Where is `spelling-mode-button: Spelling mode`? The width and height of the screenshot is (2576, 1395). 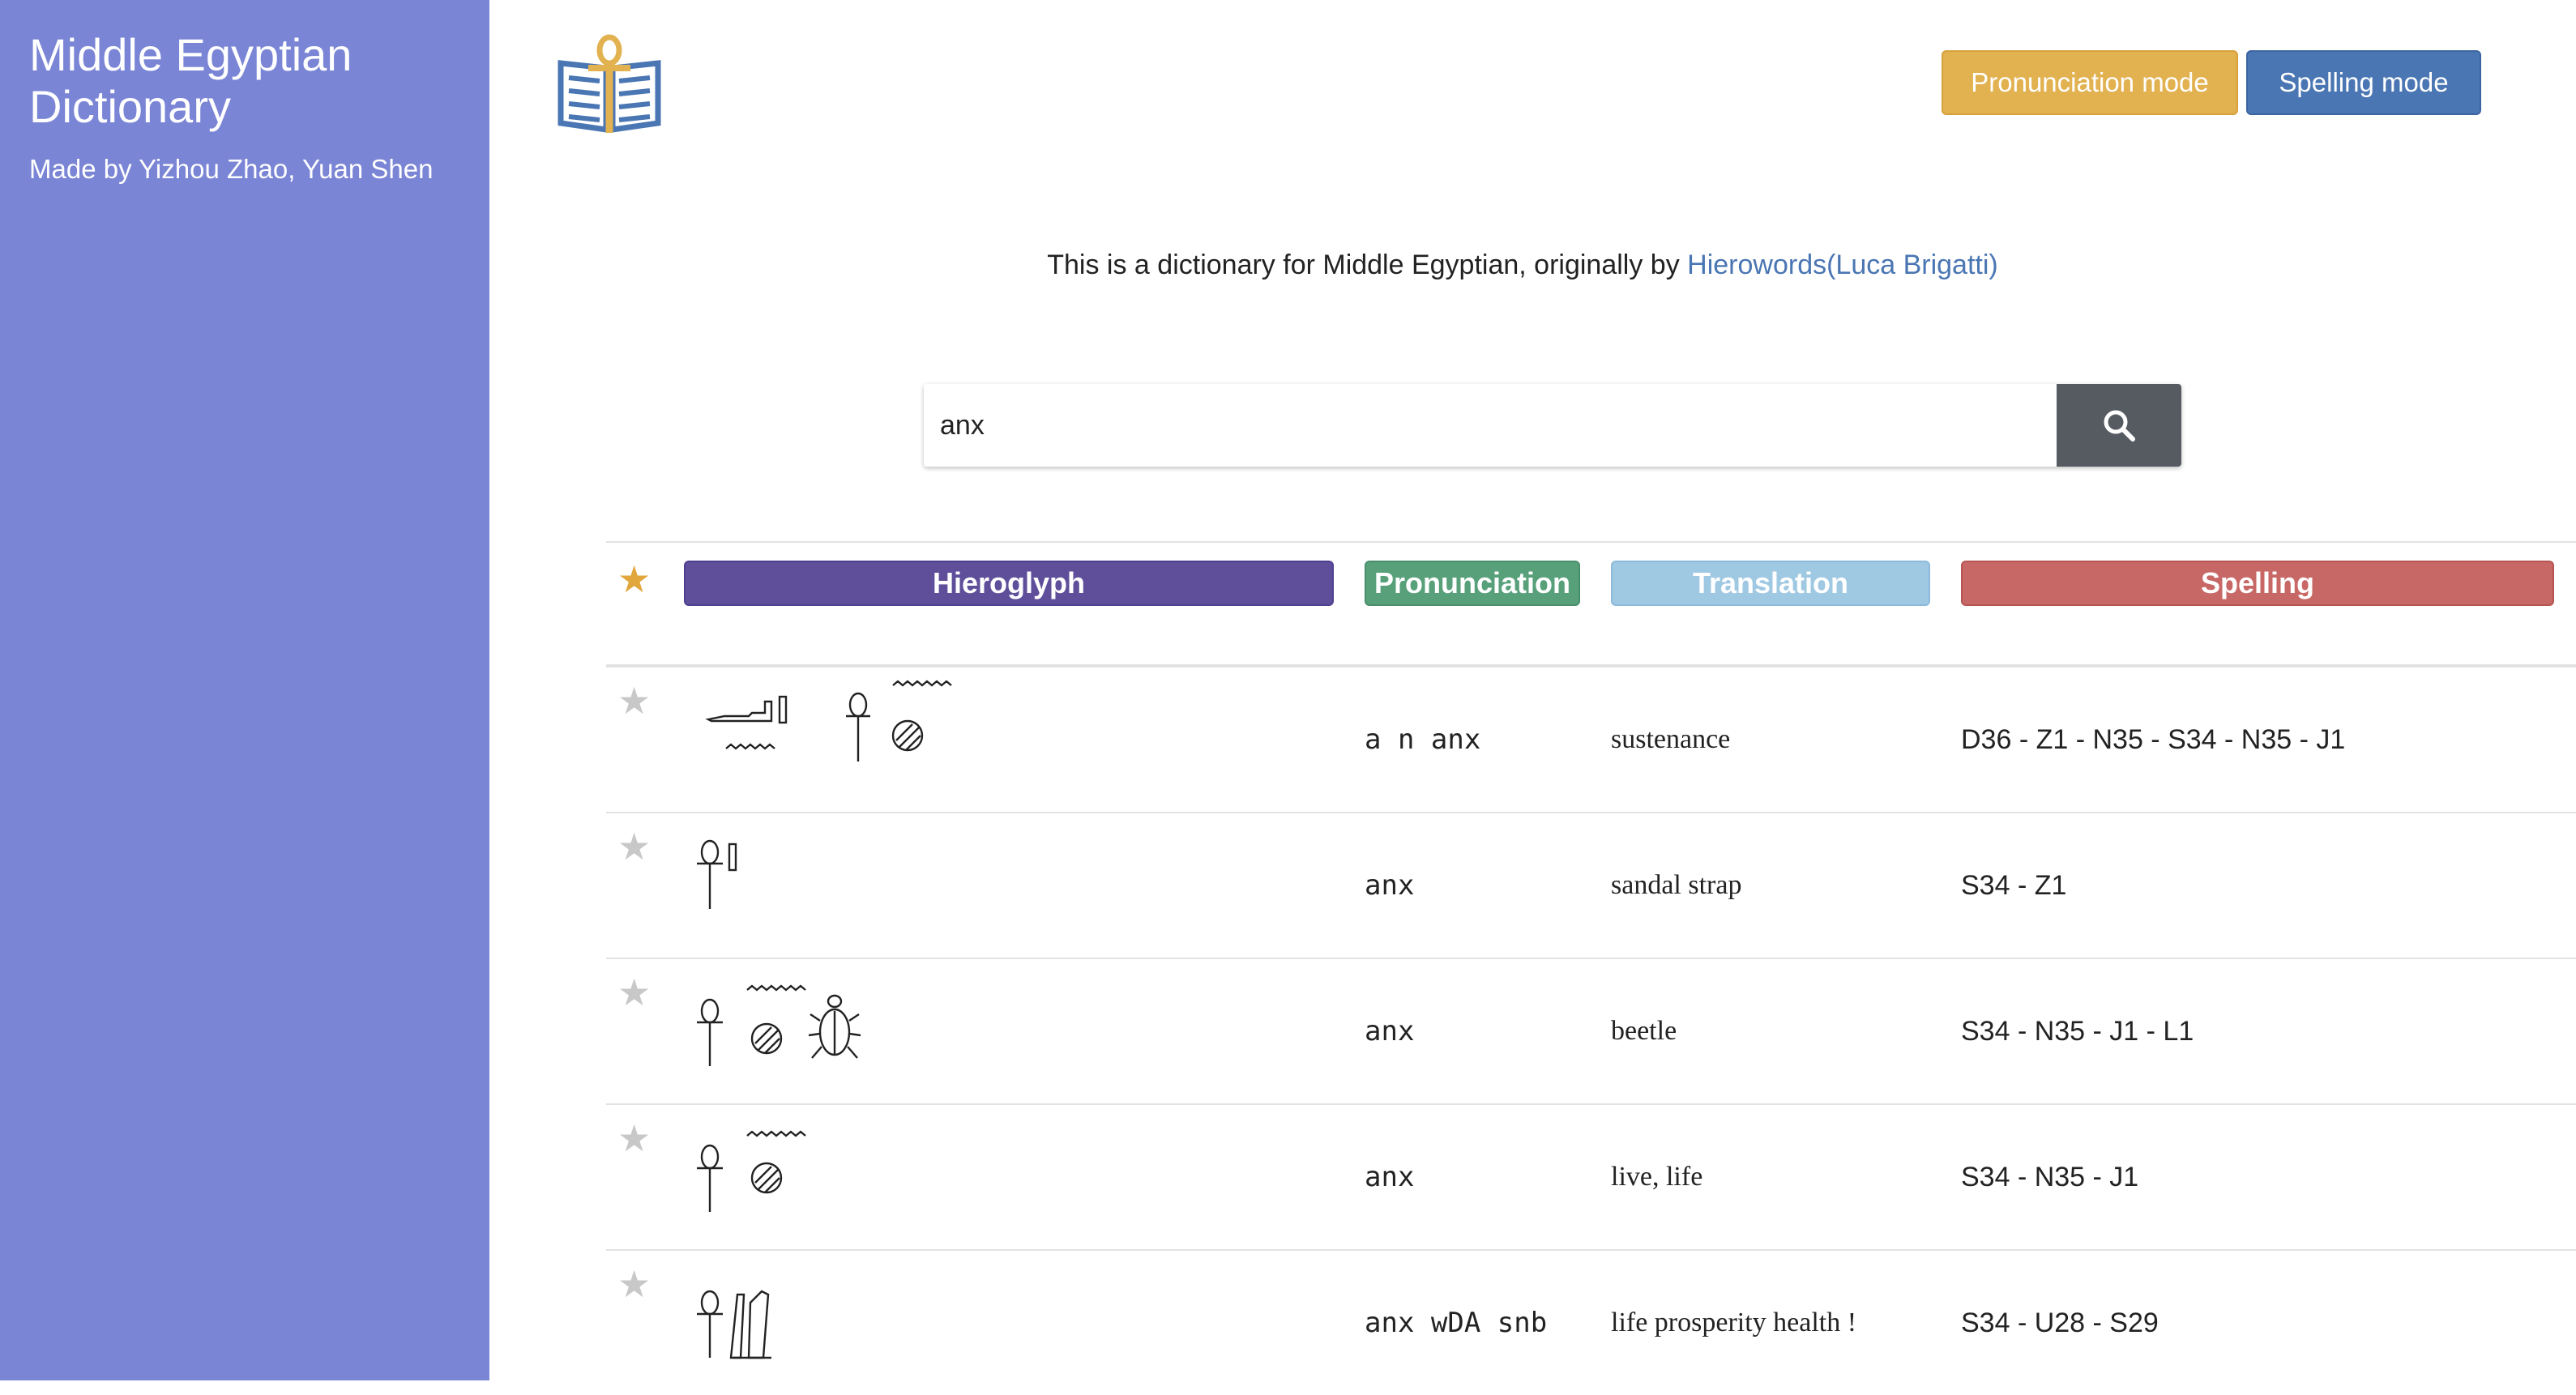 spelling-mode-button: Spelling mode is located at coordinates (2363, 82).